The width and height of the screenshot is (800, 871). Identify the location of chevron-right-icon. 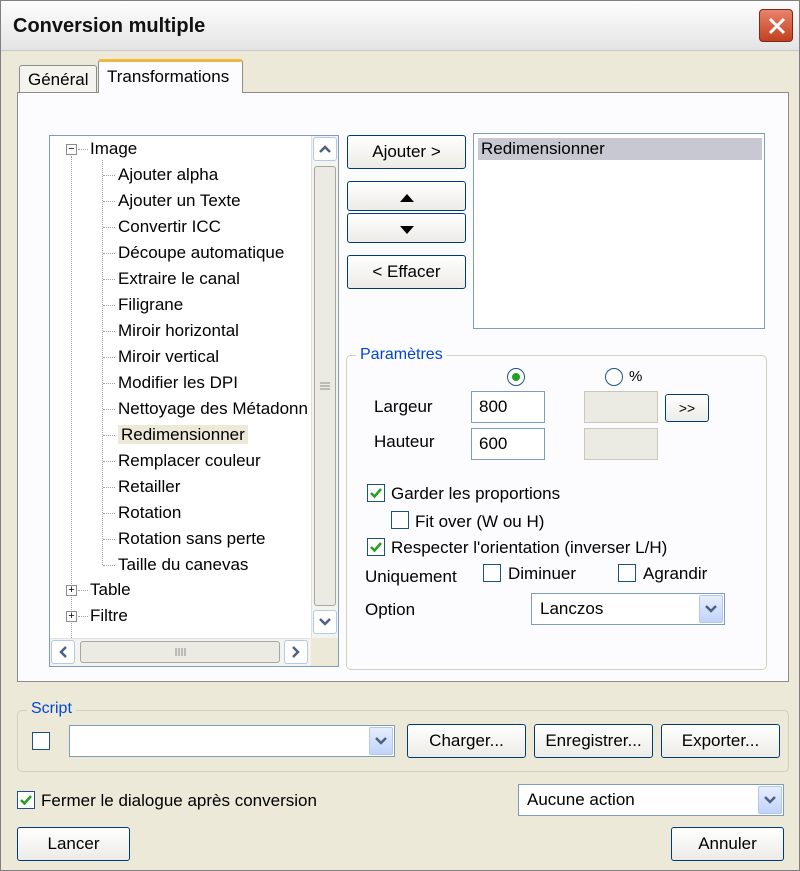
(296, 652).